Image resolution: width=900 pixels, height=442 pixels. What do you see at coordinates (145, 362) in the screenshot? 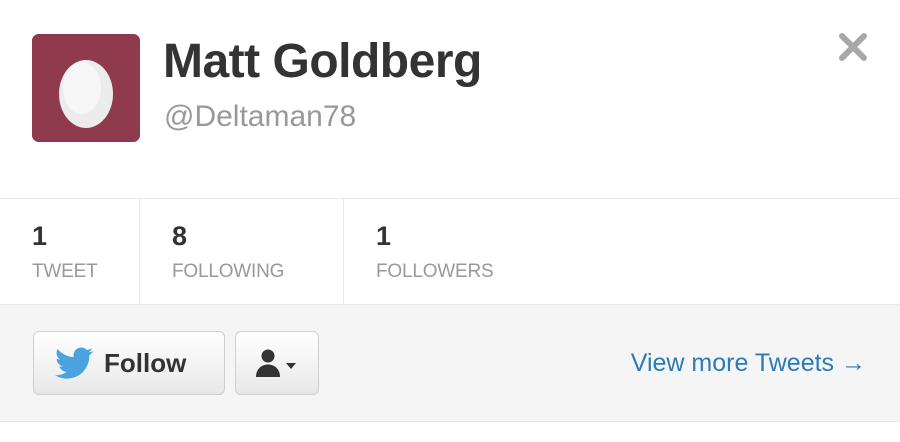
I see `follow-button-label: Follow` at bounding box center [145, 362].